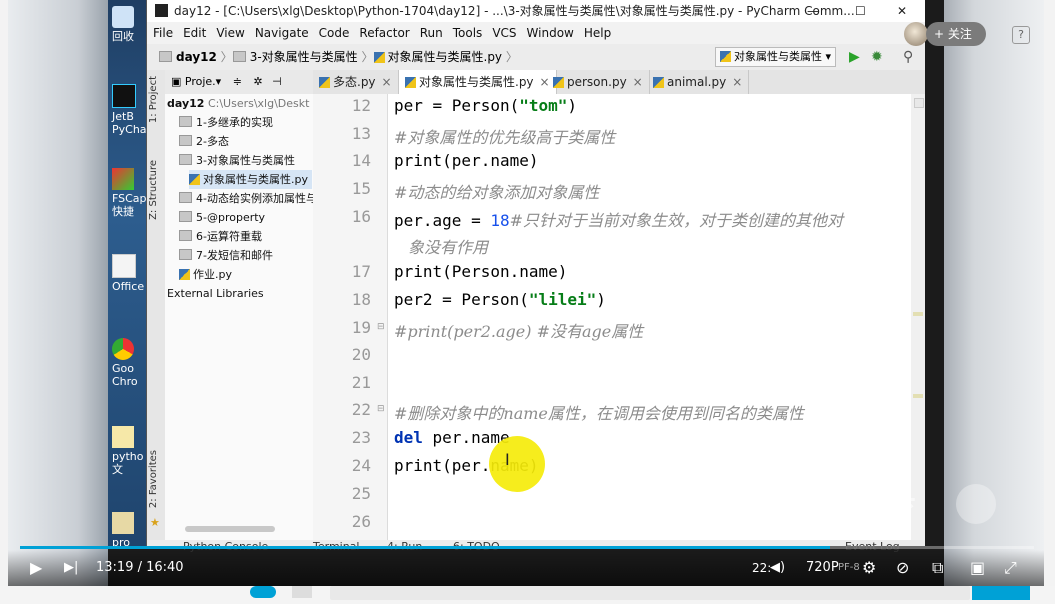 The width and height of the screenshot is (1055, 604). I want to click on tree-item: 6-运算符重载, so click(220, 236).